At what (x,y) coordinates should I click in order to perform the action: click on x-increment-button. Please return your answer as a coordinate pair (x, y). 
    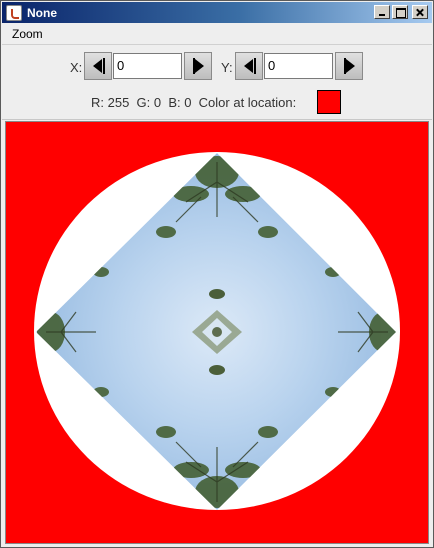
    Looking at the image, I should click on (198, 66).